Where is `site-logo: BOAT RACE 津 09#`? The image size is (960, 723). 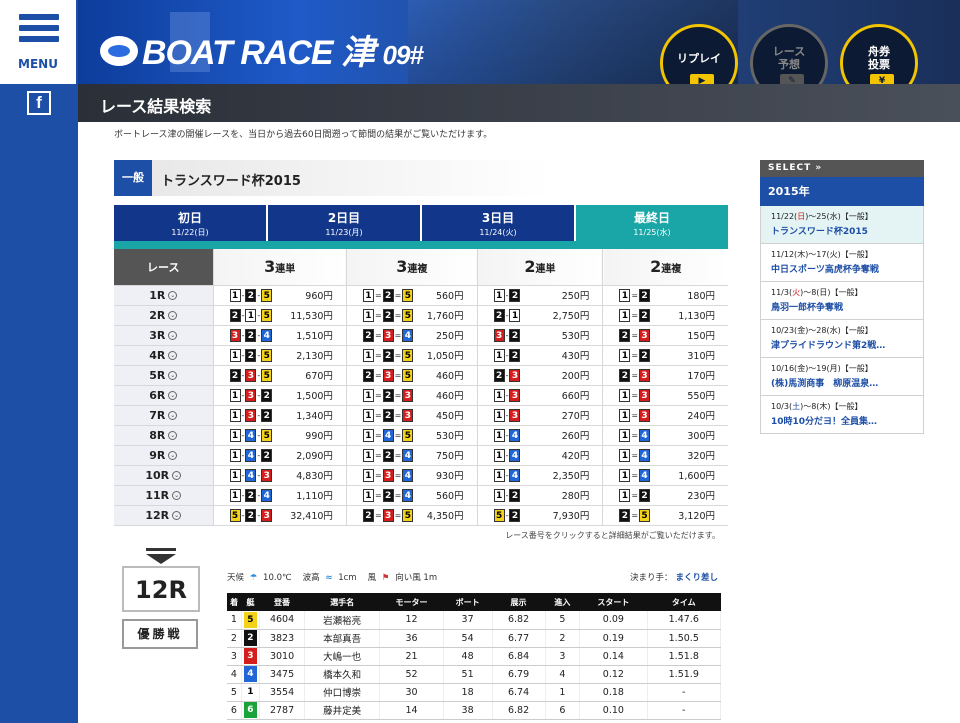 site-logo: BOAT RACE 津 09# is located at coordinates (262, 49).